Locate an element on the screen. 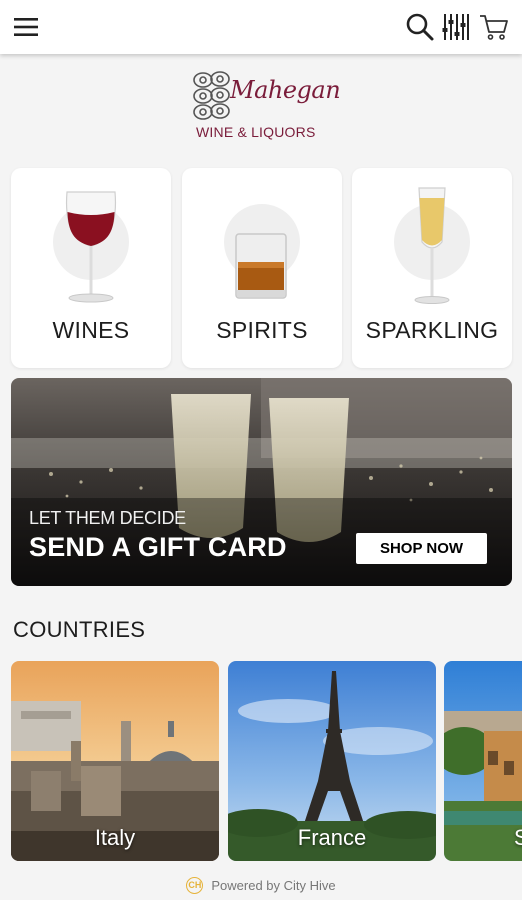  category-label: SPIRITS is located at coordinates (262, 330).